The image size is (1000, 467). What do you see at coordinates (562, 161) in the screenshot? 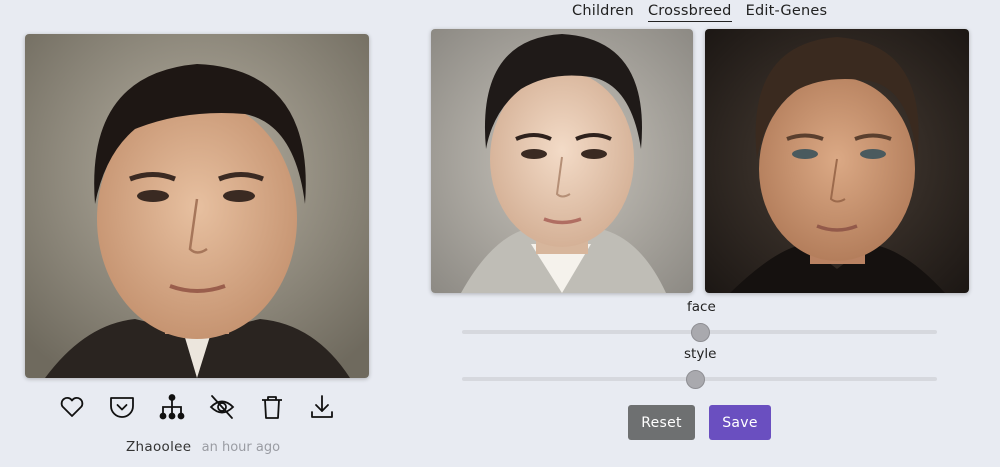
I see `parent-face-image-a` at bounding box center [562, 161].